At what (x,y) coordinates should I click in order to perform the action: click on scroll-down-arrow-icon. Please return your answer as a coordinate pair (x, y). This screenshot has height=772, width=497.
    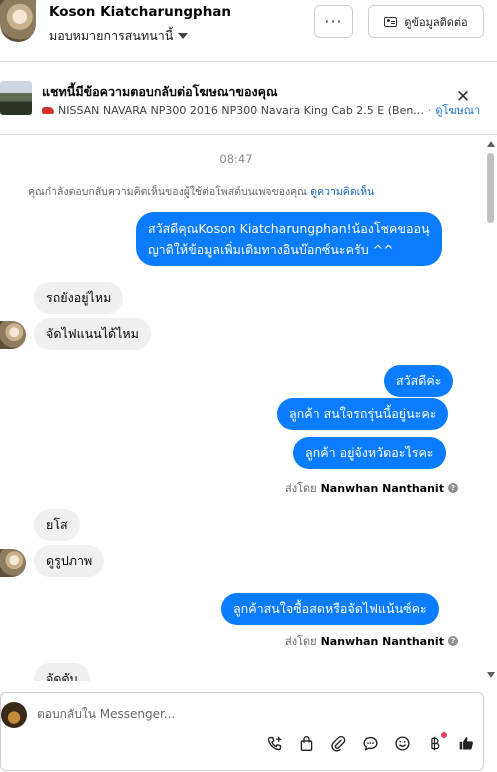
    Looking at the image, I should click on (491, 675).